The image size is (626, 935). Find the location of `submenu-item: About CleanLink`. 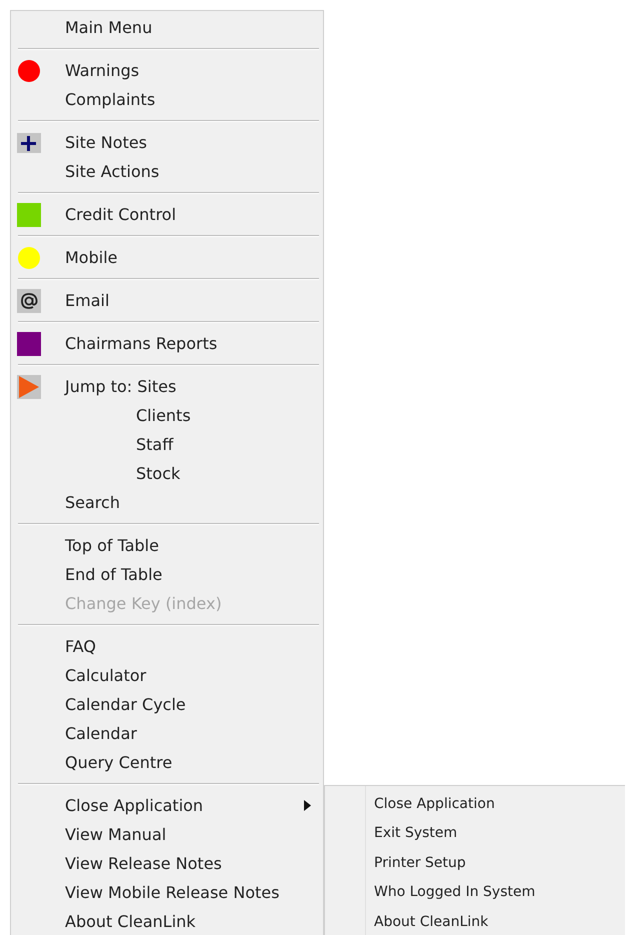

submenu-item: About CleanLink is located at coordinates (455, 921).